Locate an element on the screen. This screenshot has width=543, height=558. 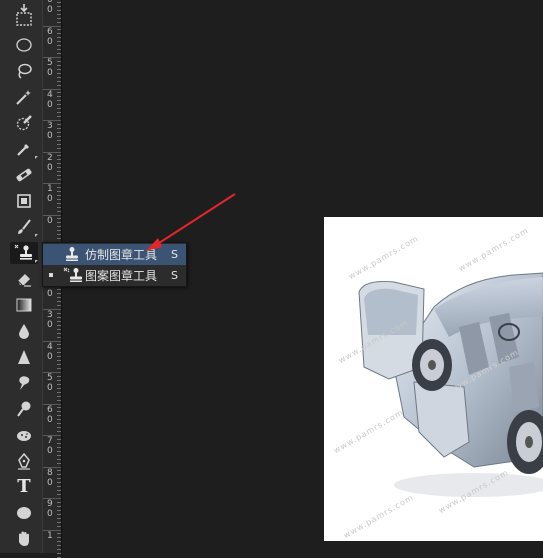
sponge-icon is located at coordinates (24, 436).